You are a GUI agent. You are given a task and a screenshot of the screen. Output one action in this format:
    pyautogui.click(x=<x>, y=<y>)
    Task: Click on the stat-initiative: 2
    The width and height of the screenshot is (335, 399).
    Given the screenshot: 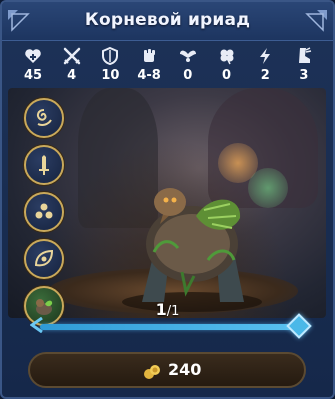 What is the action you would take?
    pyautogui.click(x=265, y=66)
    